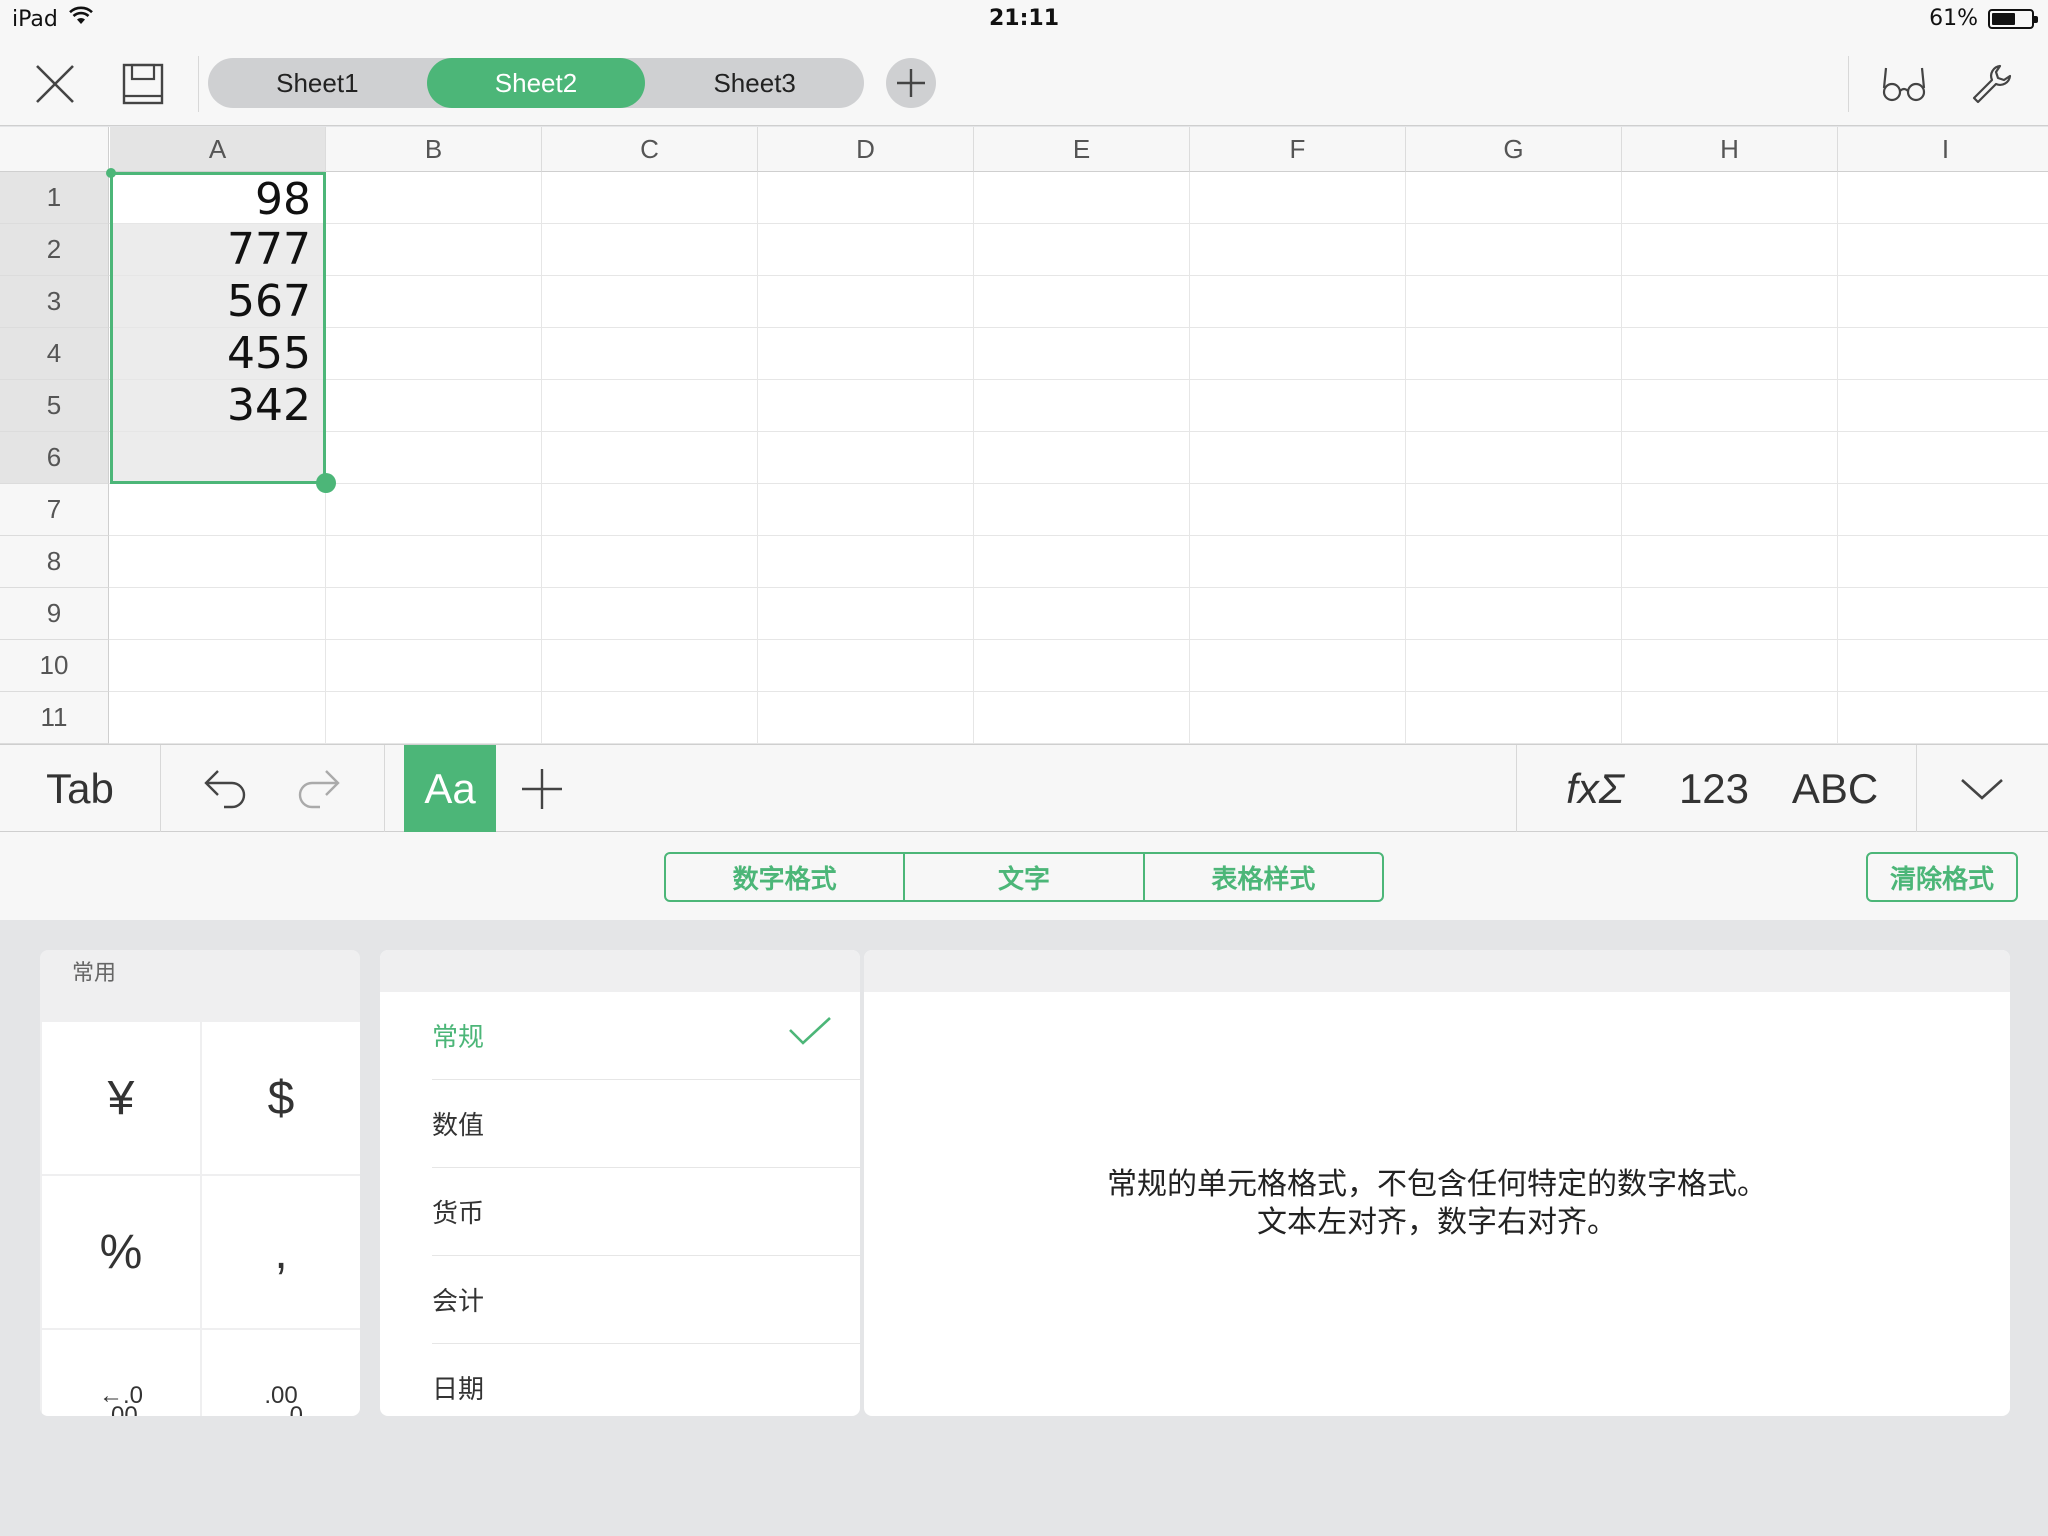 The width and height of the screenshot is (2048, 1536). Describe the element at coordinates (458, 1302) in the screenshot. I see `list-item-label: 会计` at that location.